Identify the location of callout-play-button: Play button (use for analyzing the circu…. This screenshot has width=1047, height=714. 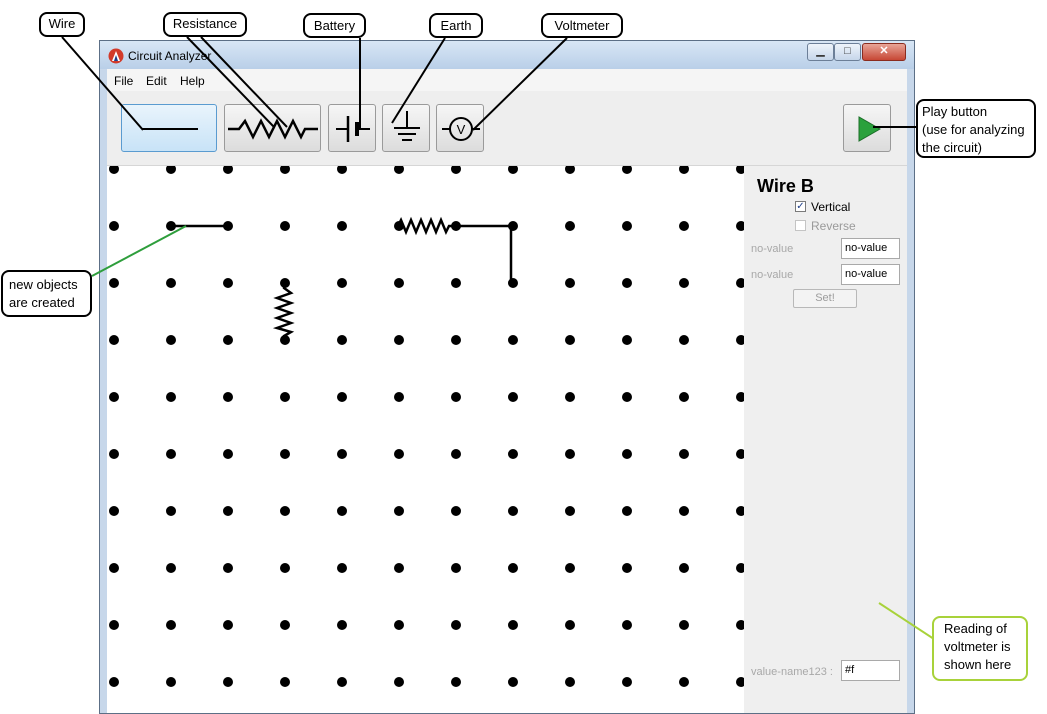
(976, 128).